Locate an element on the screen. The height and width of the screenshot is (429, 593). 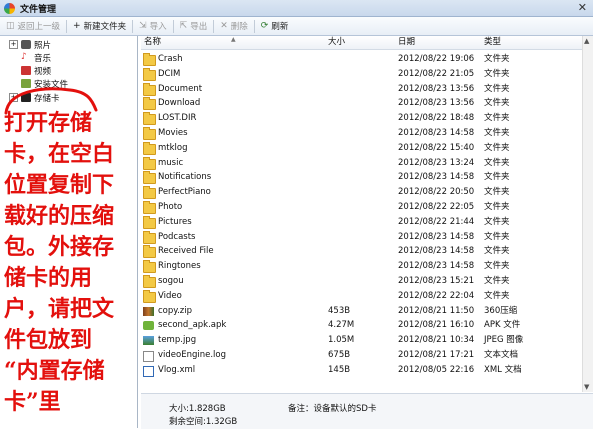
table-row: Received File 2012/08/23 14:58 文件夹 is located at coordinates (361, 251).